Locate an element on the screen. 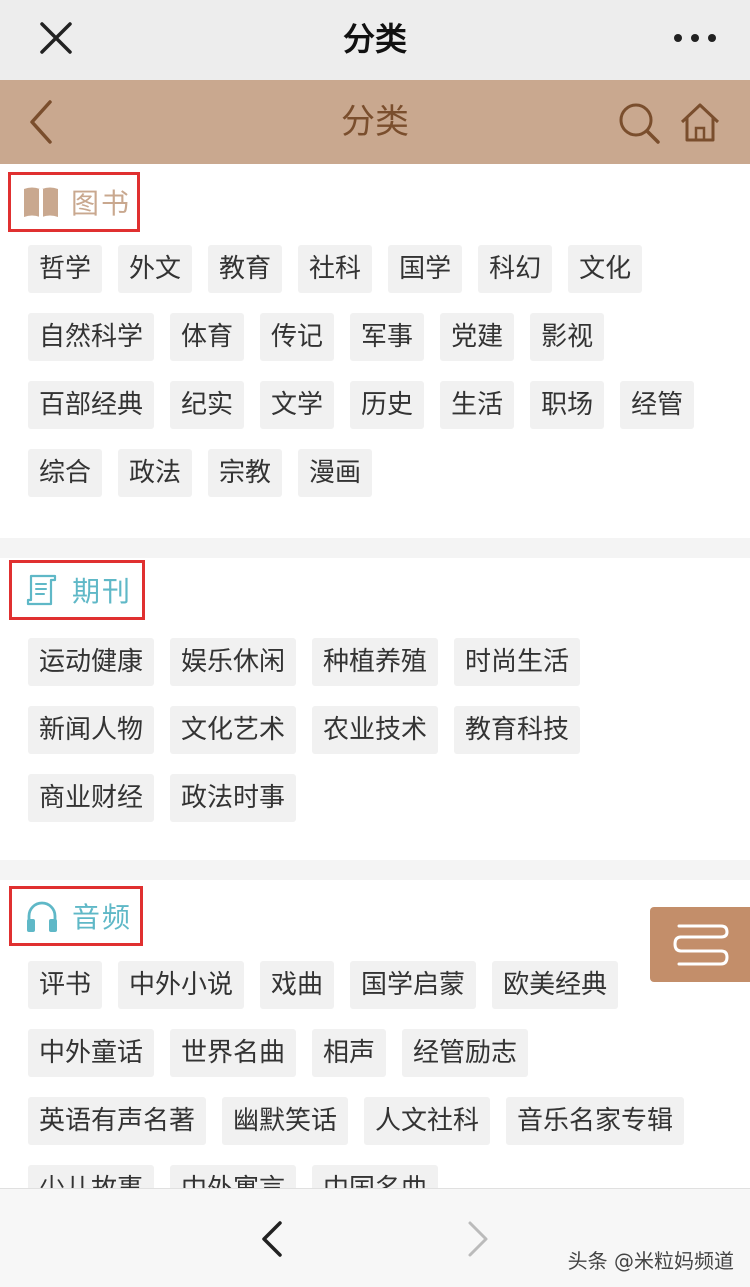 This screenshot has height=1287, width=750. audio-tag: 欧美经典 is located at coordinates (555, 985).